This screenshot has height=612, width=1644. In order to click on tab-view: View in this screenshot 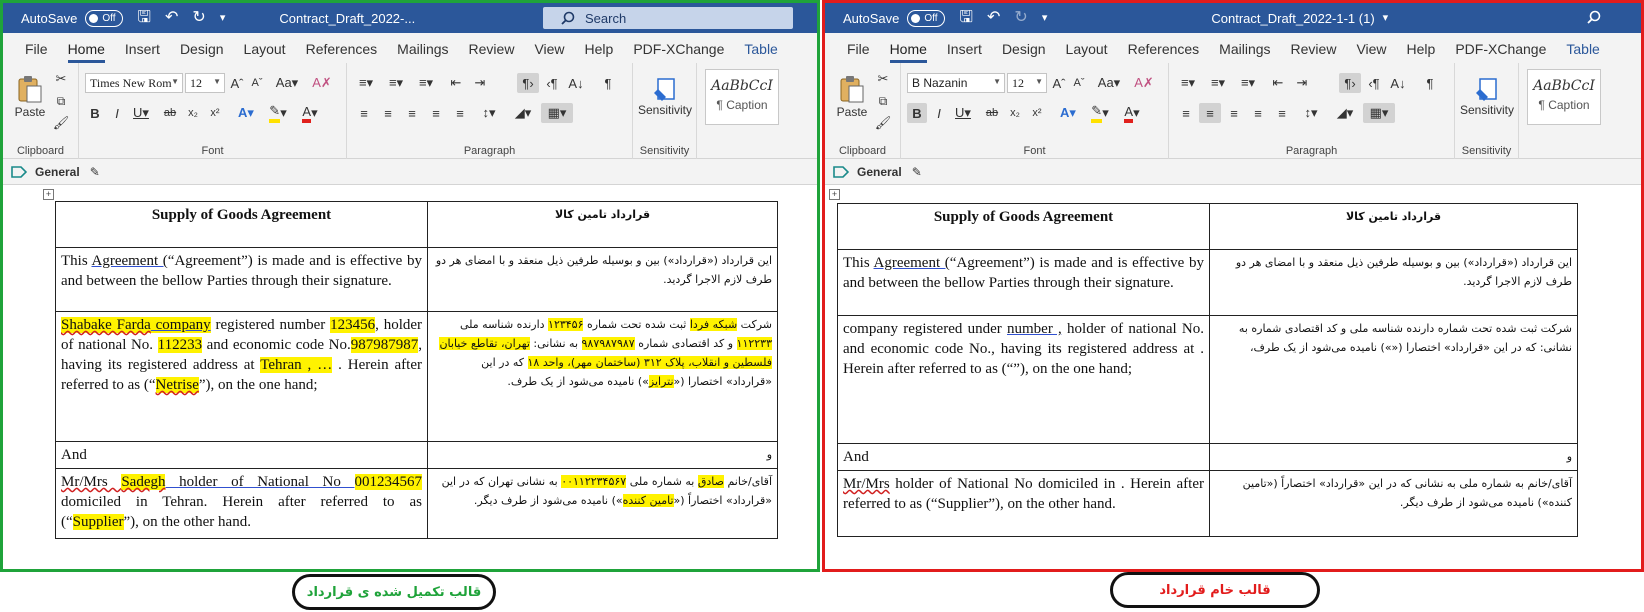, I will do `click(1371, 52)`.